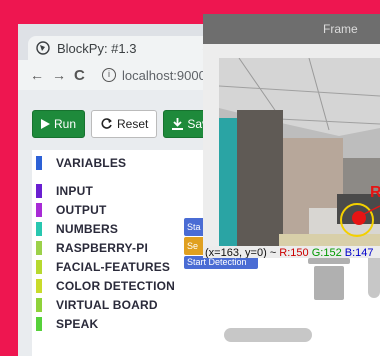 The image size is (380, 356). I want to click on browser-tab: BlockPy: #1.3 ×, so click(123, 48).